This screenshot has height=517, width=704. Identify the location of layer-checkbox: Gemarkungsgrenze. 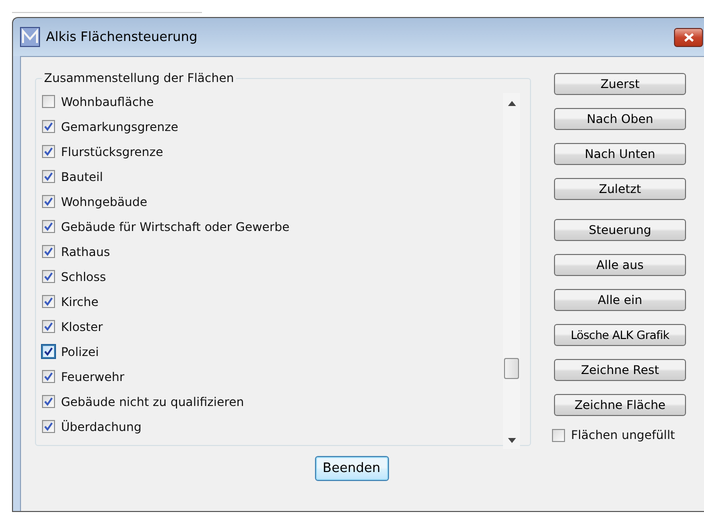
(272, 126).